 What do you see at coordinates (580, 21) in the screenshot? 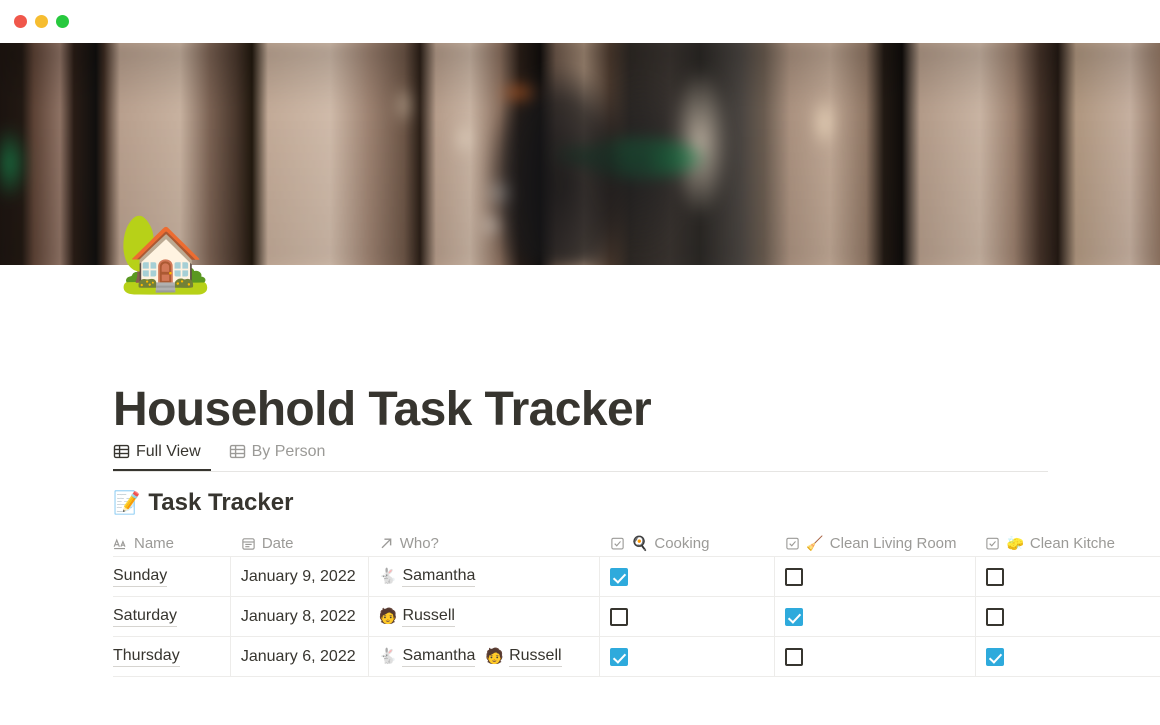
I see `window-titlebar` at bounding box center [580, 21].